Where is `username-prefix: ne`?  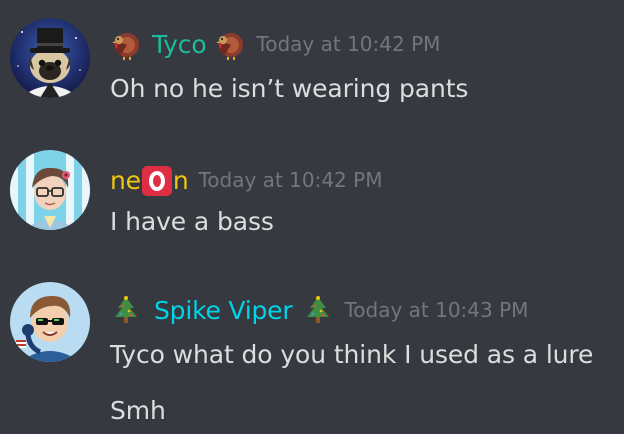
username-prefix: ne is located at coordinates (125, 180).